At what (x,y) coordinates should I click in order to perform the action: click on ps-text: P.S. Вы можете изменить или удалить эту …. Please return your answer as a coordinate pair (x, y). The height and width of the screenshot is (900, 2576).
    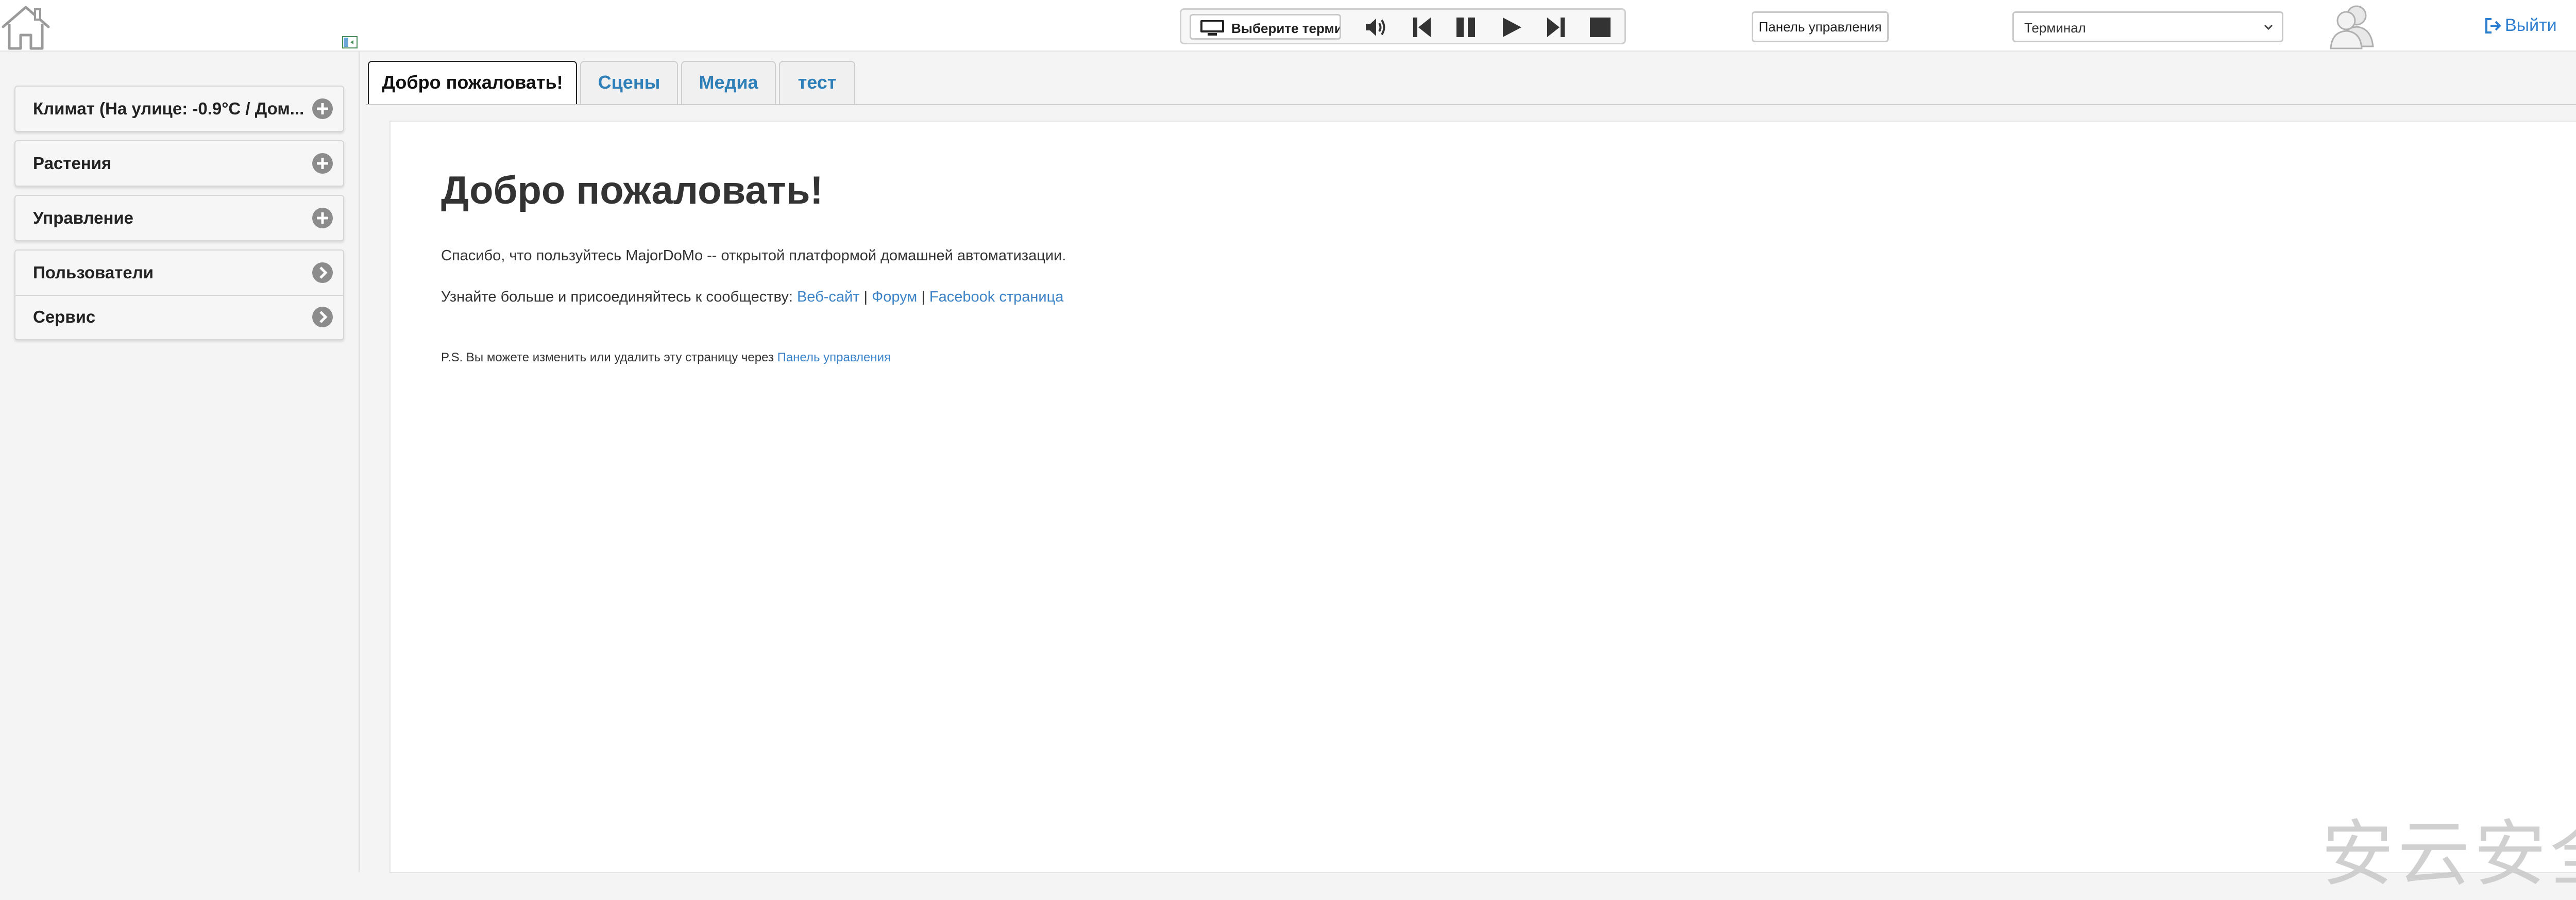
    Looking at the image, I should click on (607, 357).